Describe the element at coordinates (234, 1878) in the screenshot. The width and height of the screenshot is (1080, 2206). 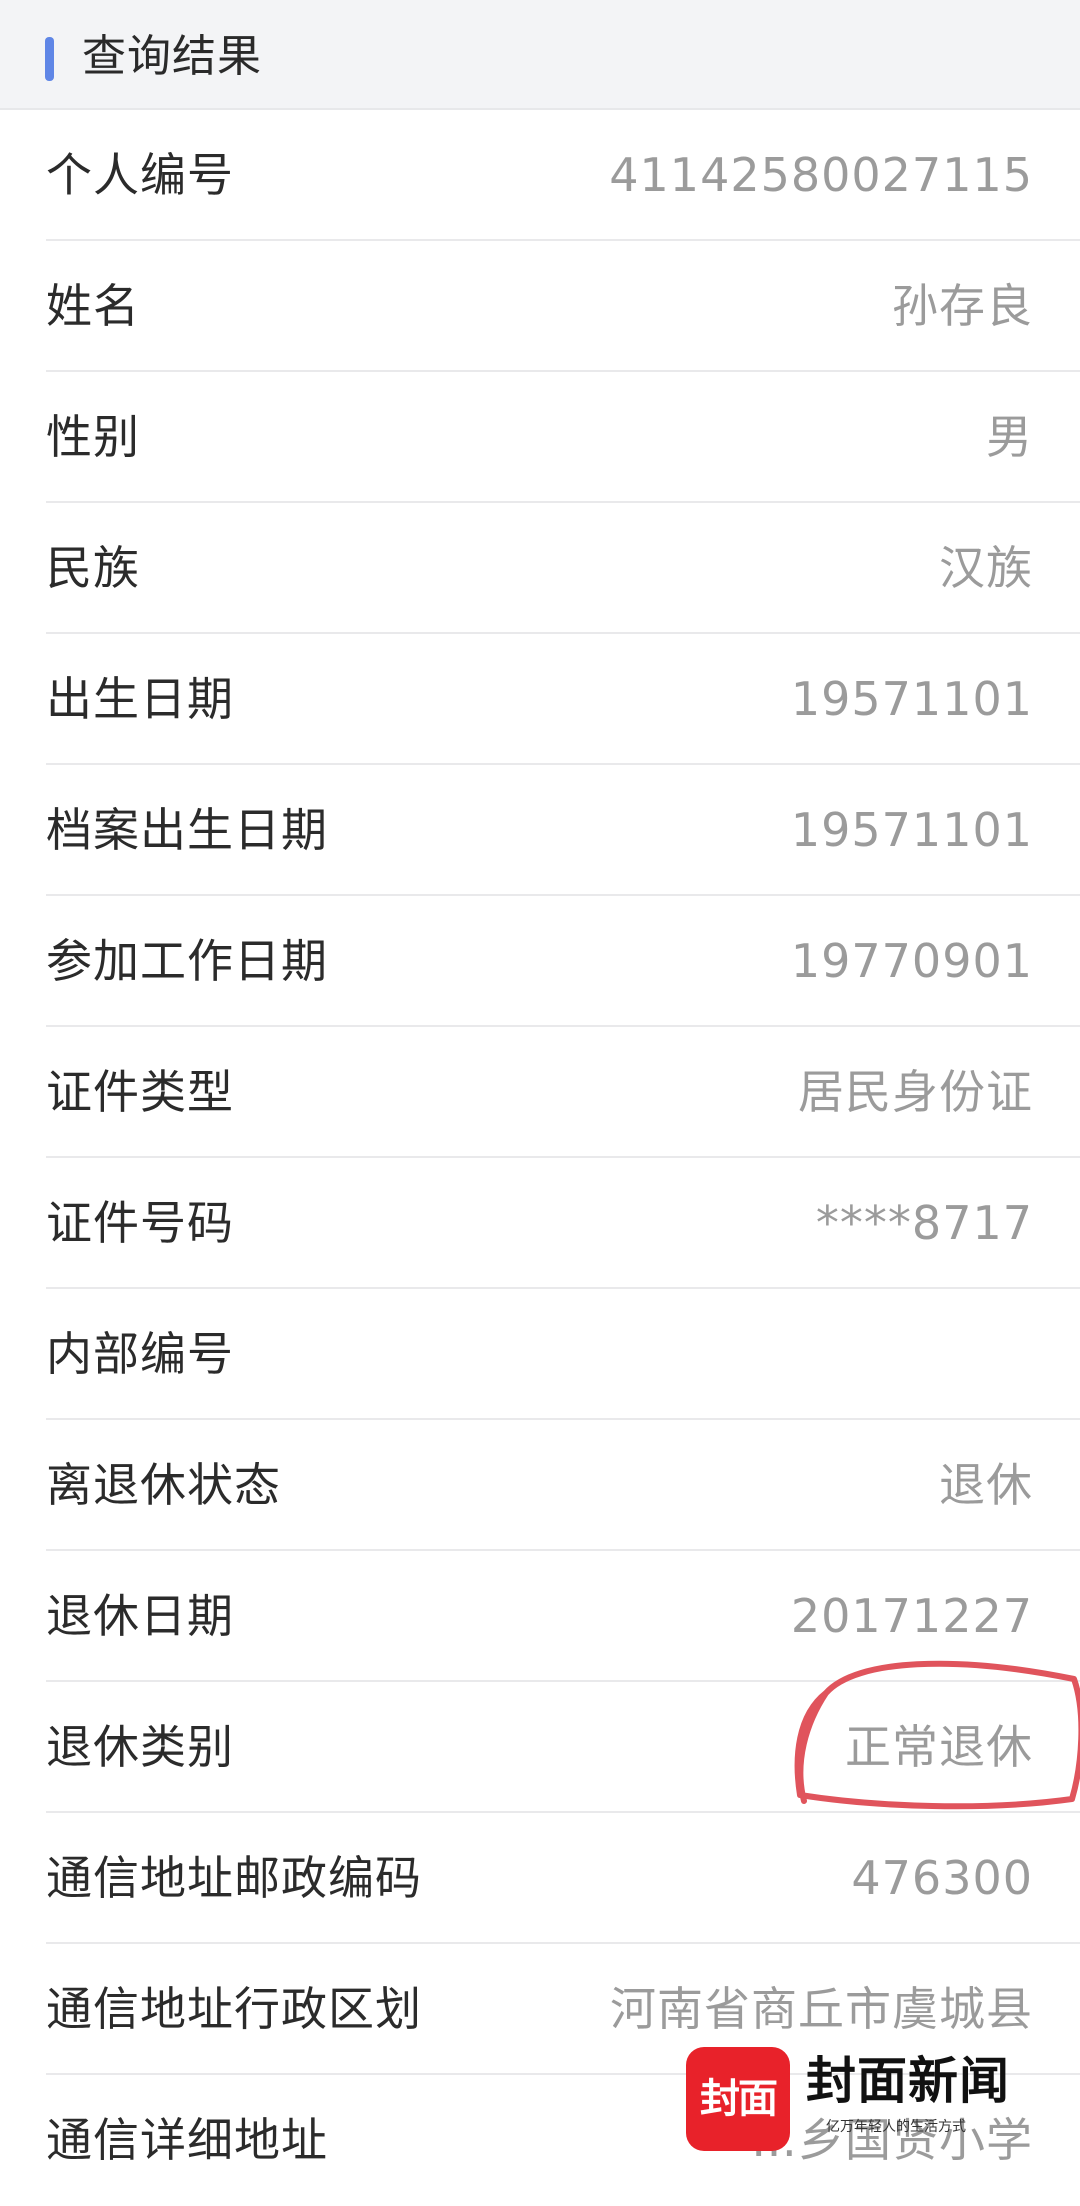
I see `row-label: 通信地址邮政编码` at that location.